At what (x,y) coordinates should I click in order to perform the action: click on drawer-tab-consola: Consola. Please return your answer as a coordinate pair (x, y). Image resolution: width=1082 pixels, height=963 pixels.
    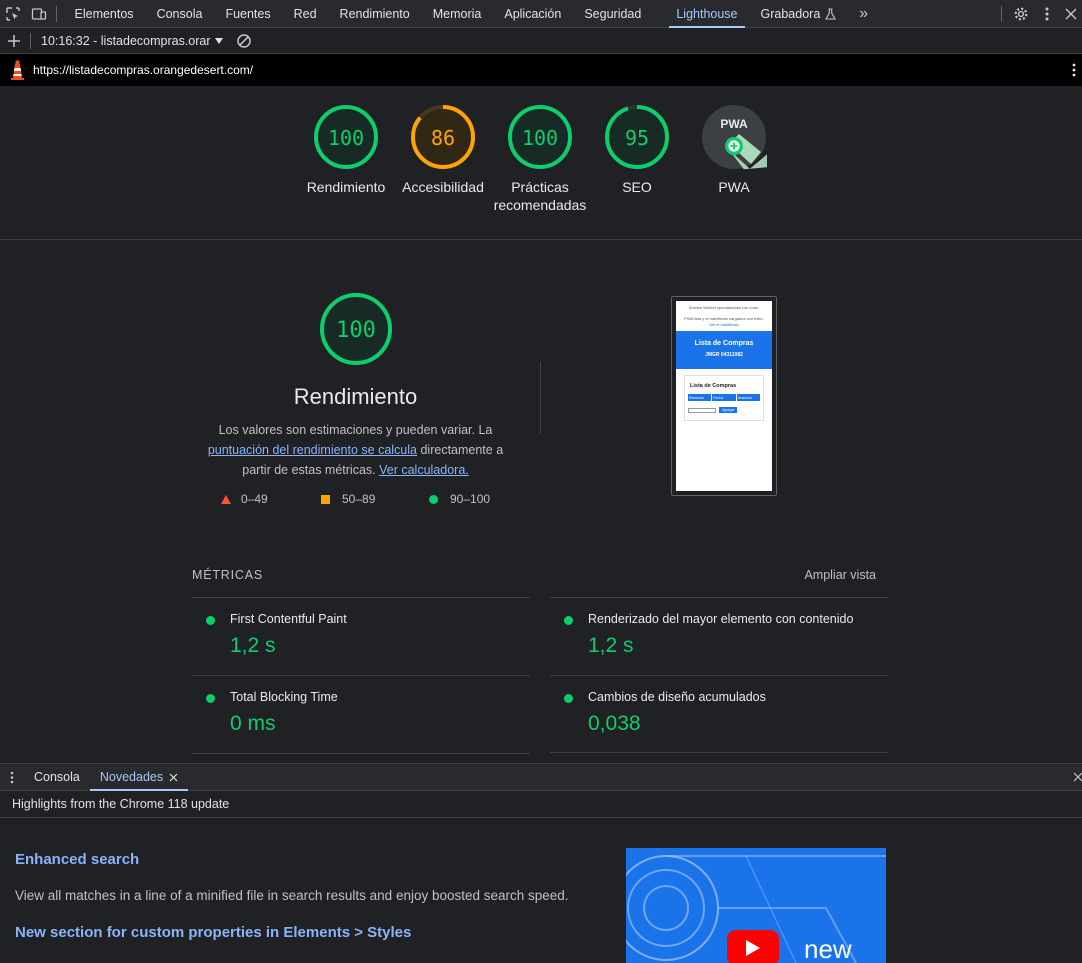
    Looking at the image, I should click on (57, 777).